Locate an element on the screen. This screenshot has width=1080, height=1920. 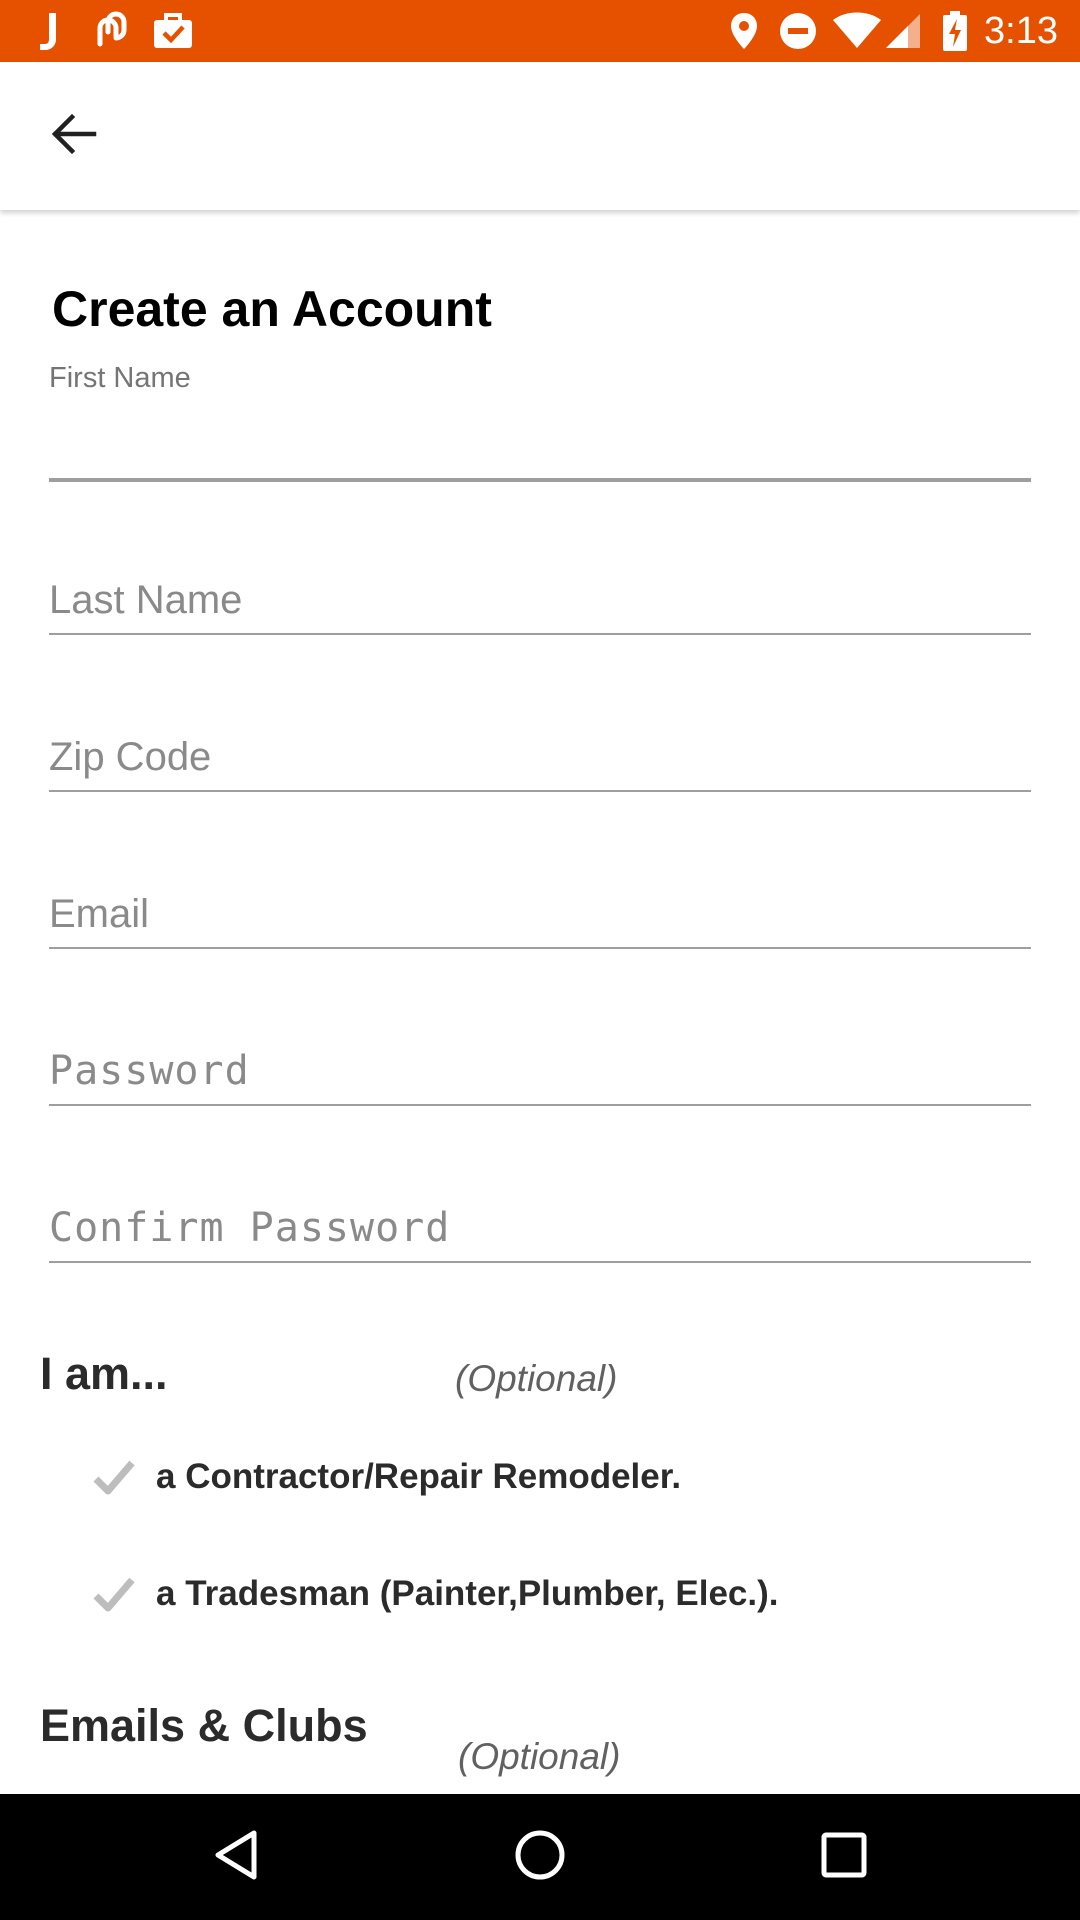
zip-code-field: Zip Code is located at coordinates (540, 747).